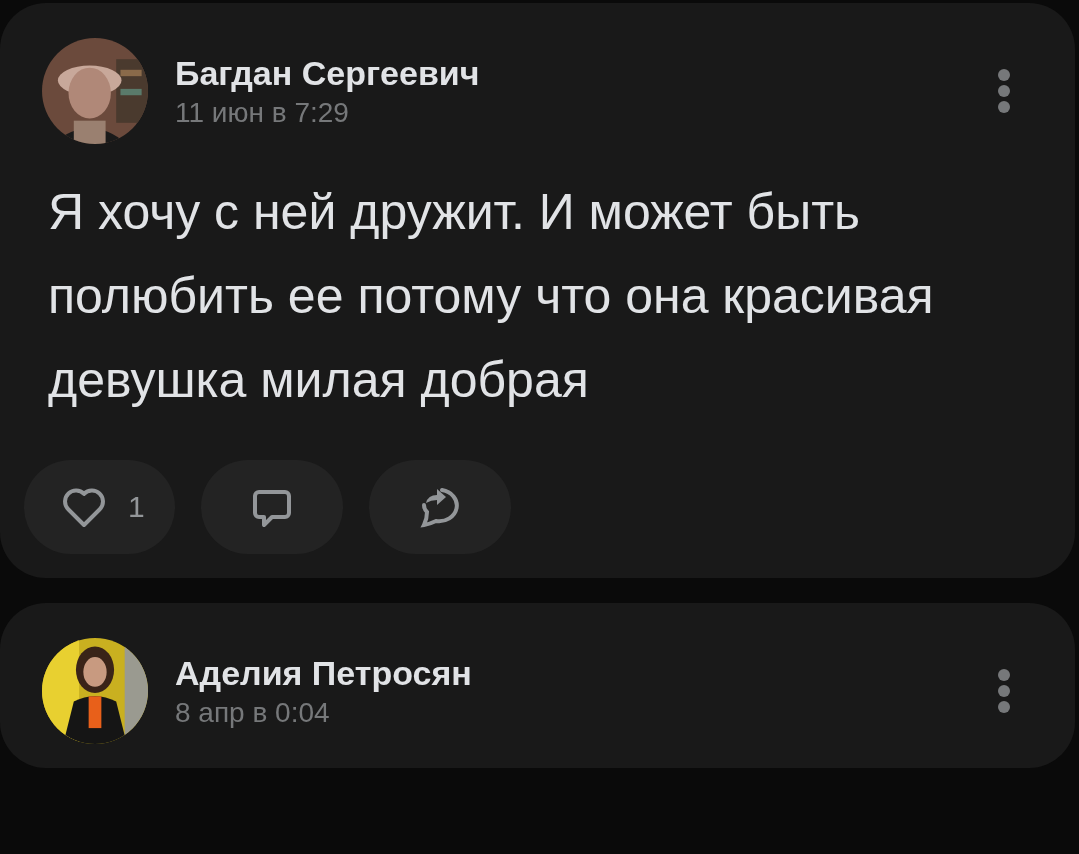 The image size is (1079, 854). Describe the element at coordinates (572, 673) in the screenshot. I see `author-name: Аделия Петросян` at that location.